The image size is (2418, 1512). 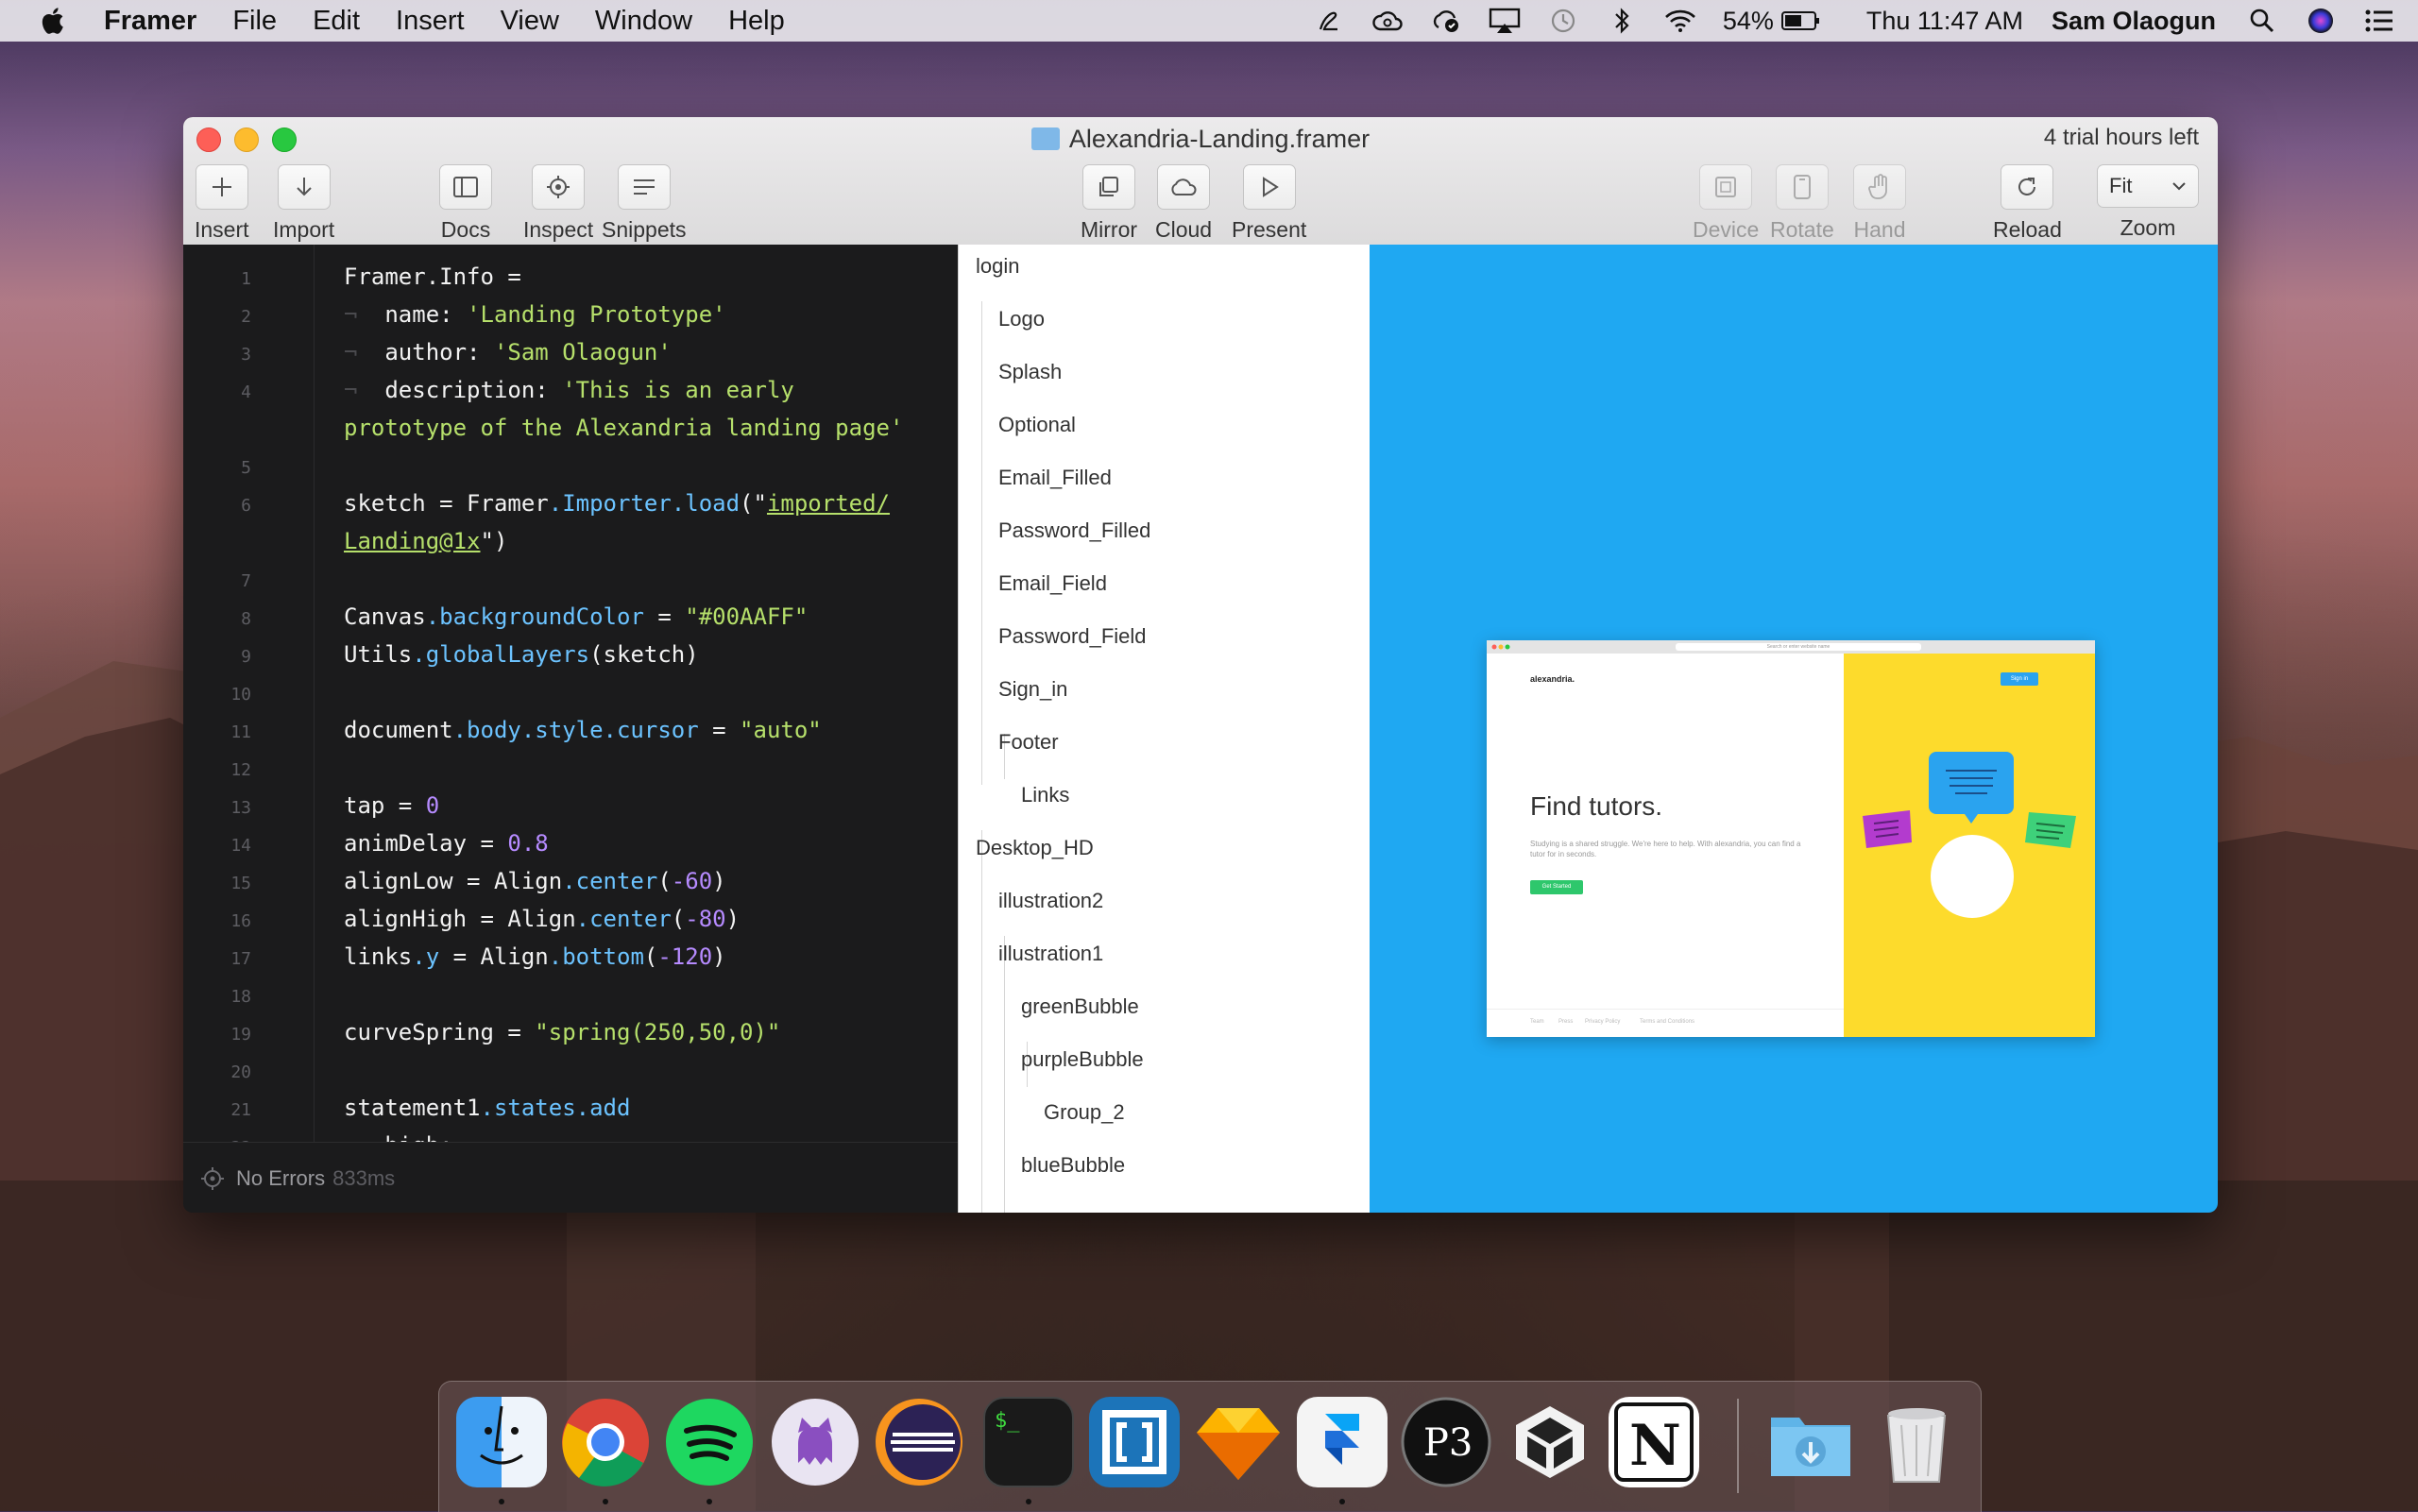 What do you see at coordinates (1537, 1022) in the screenshot?
I see `footer-link: Team` at bounding box center [1537, 1022].